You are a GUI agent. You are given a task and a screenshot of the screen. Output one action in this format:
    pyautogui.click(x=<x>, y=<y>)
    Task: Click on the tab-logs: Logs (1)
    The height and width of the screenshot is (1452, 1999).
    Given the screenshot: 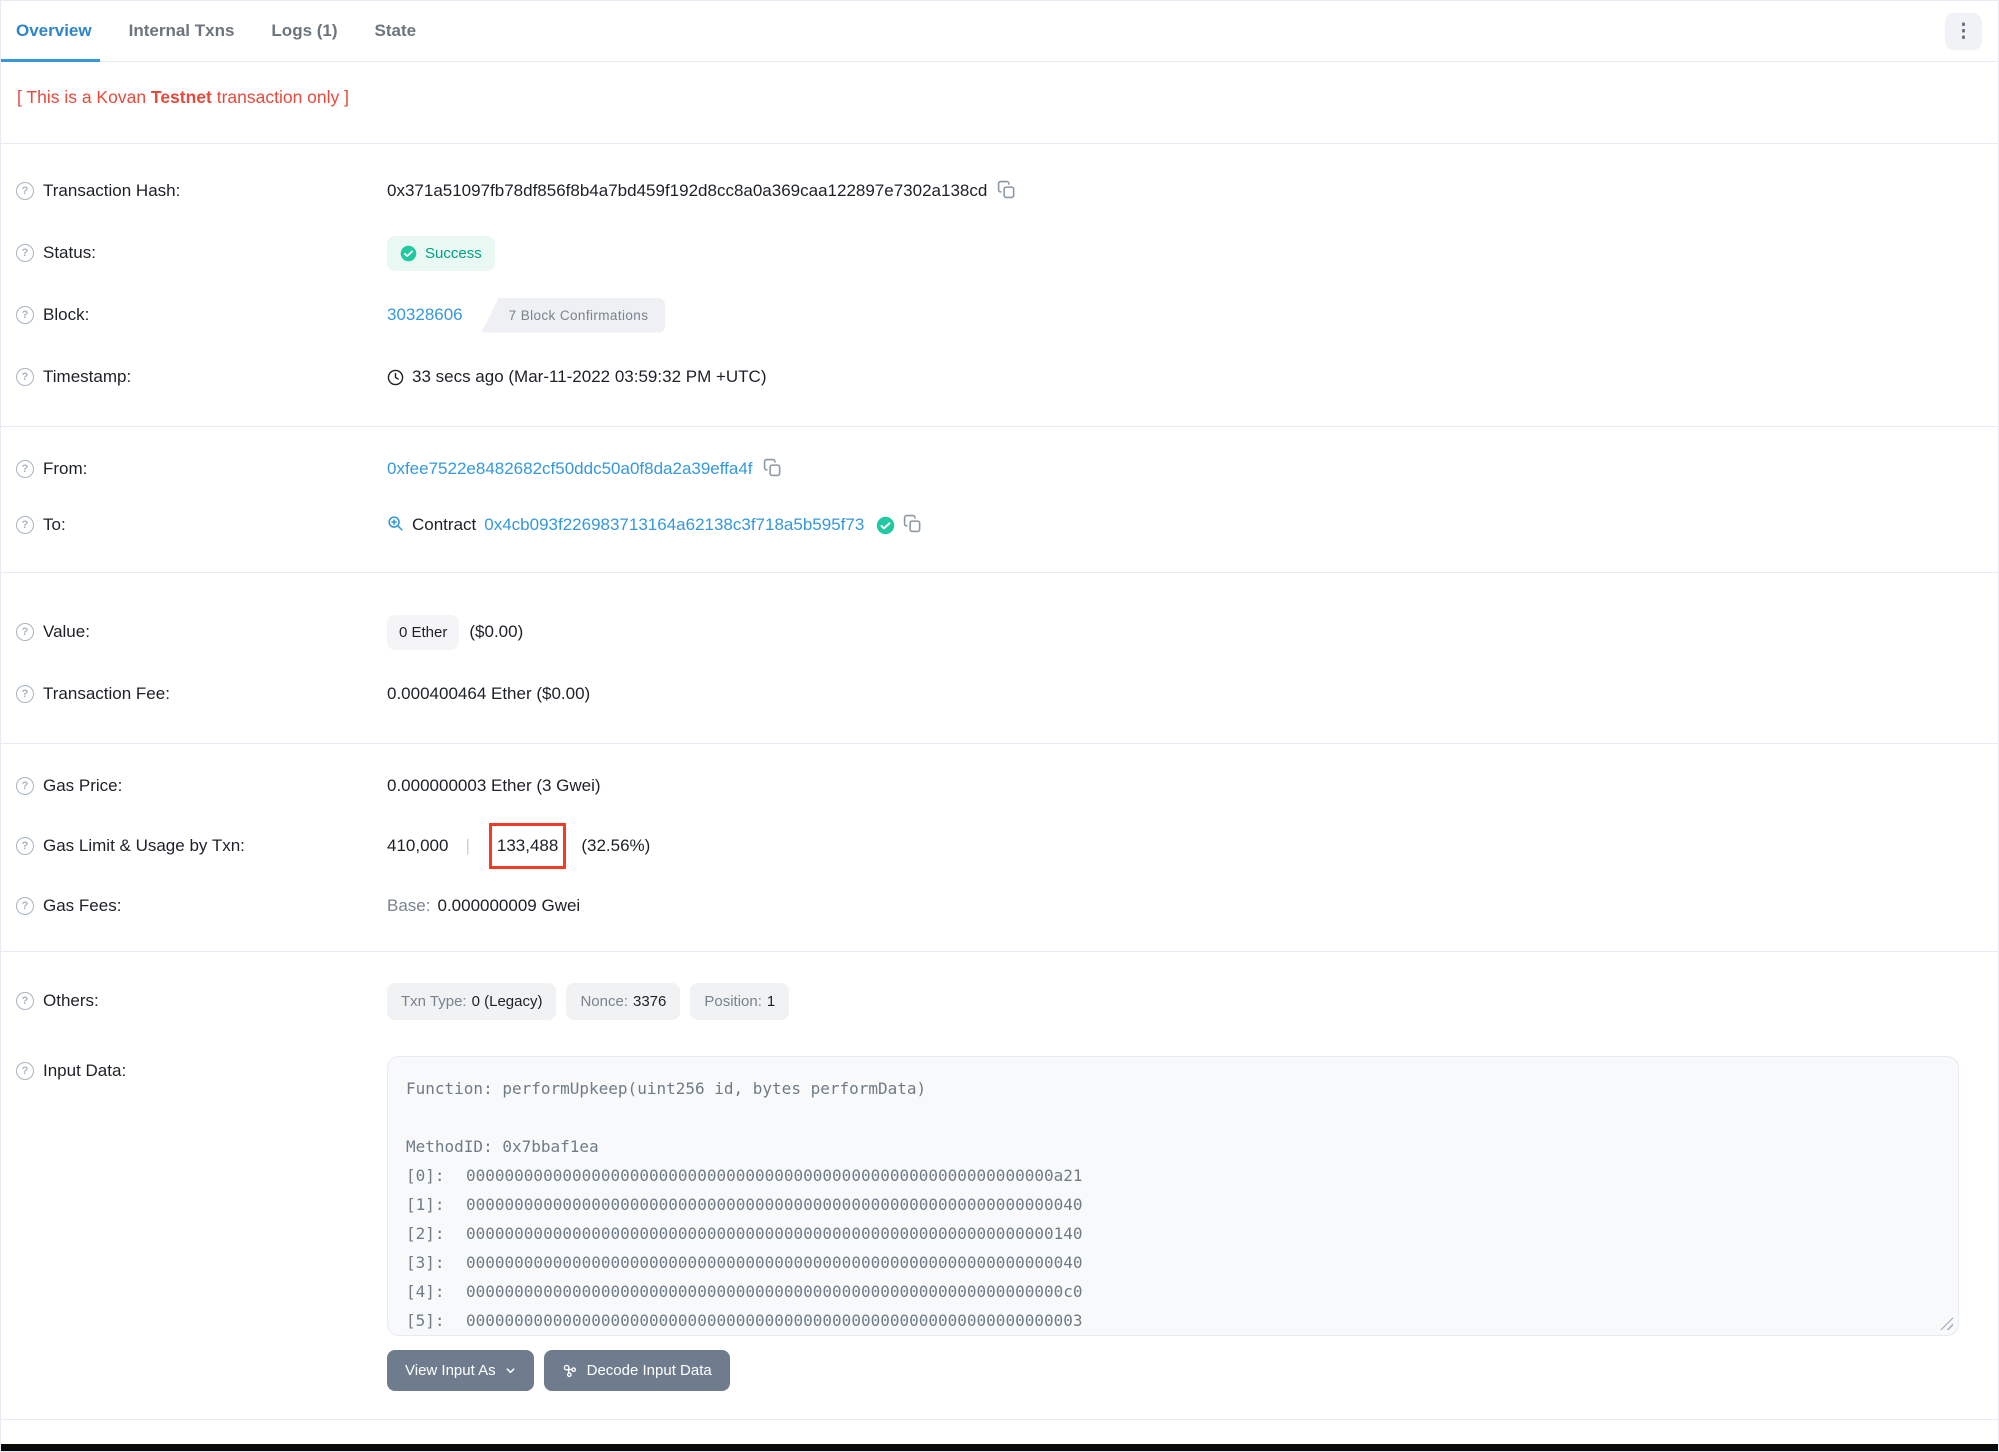 What is the action you would take?
    pyautogui.click(x=304, y=31)
    